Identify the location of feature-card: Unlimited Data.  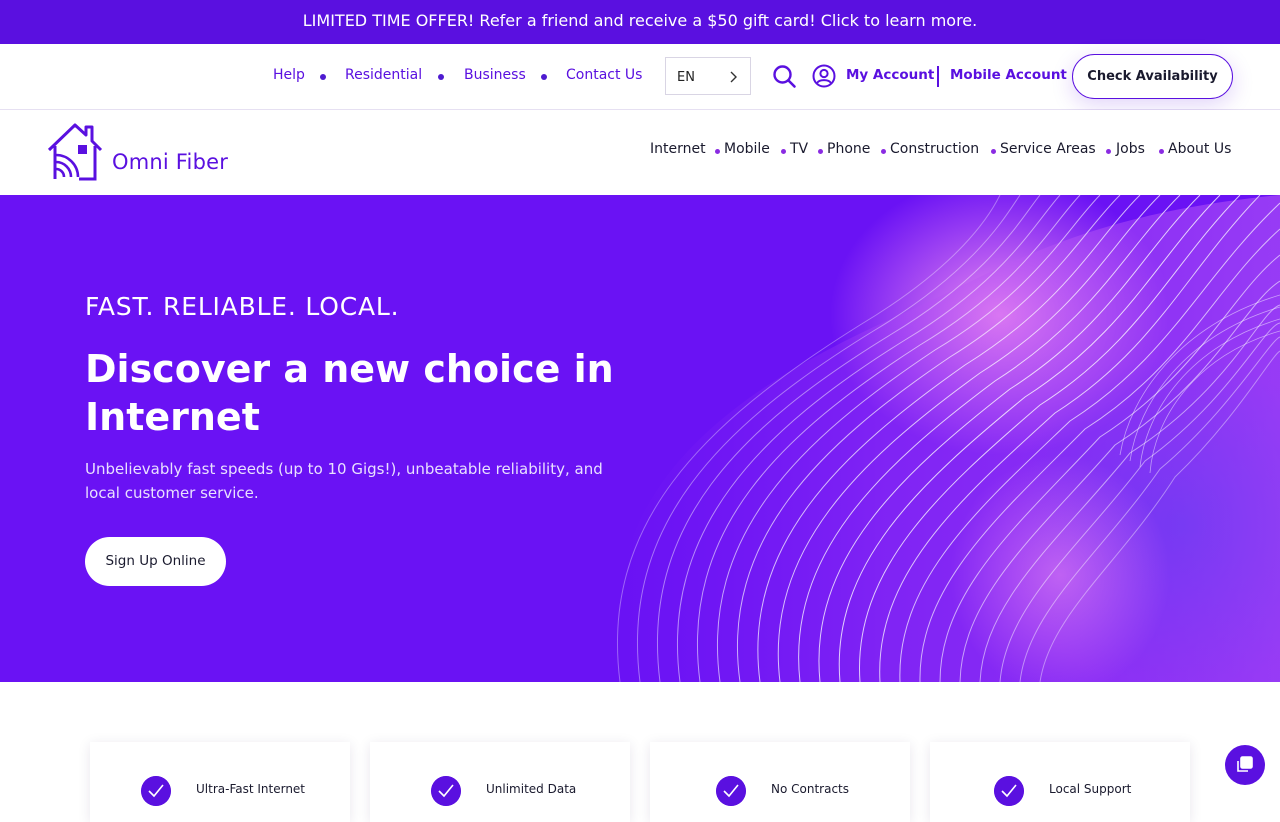
(500, 782).